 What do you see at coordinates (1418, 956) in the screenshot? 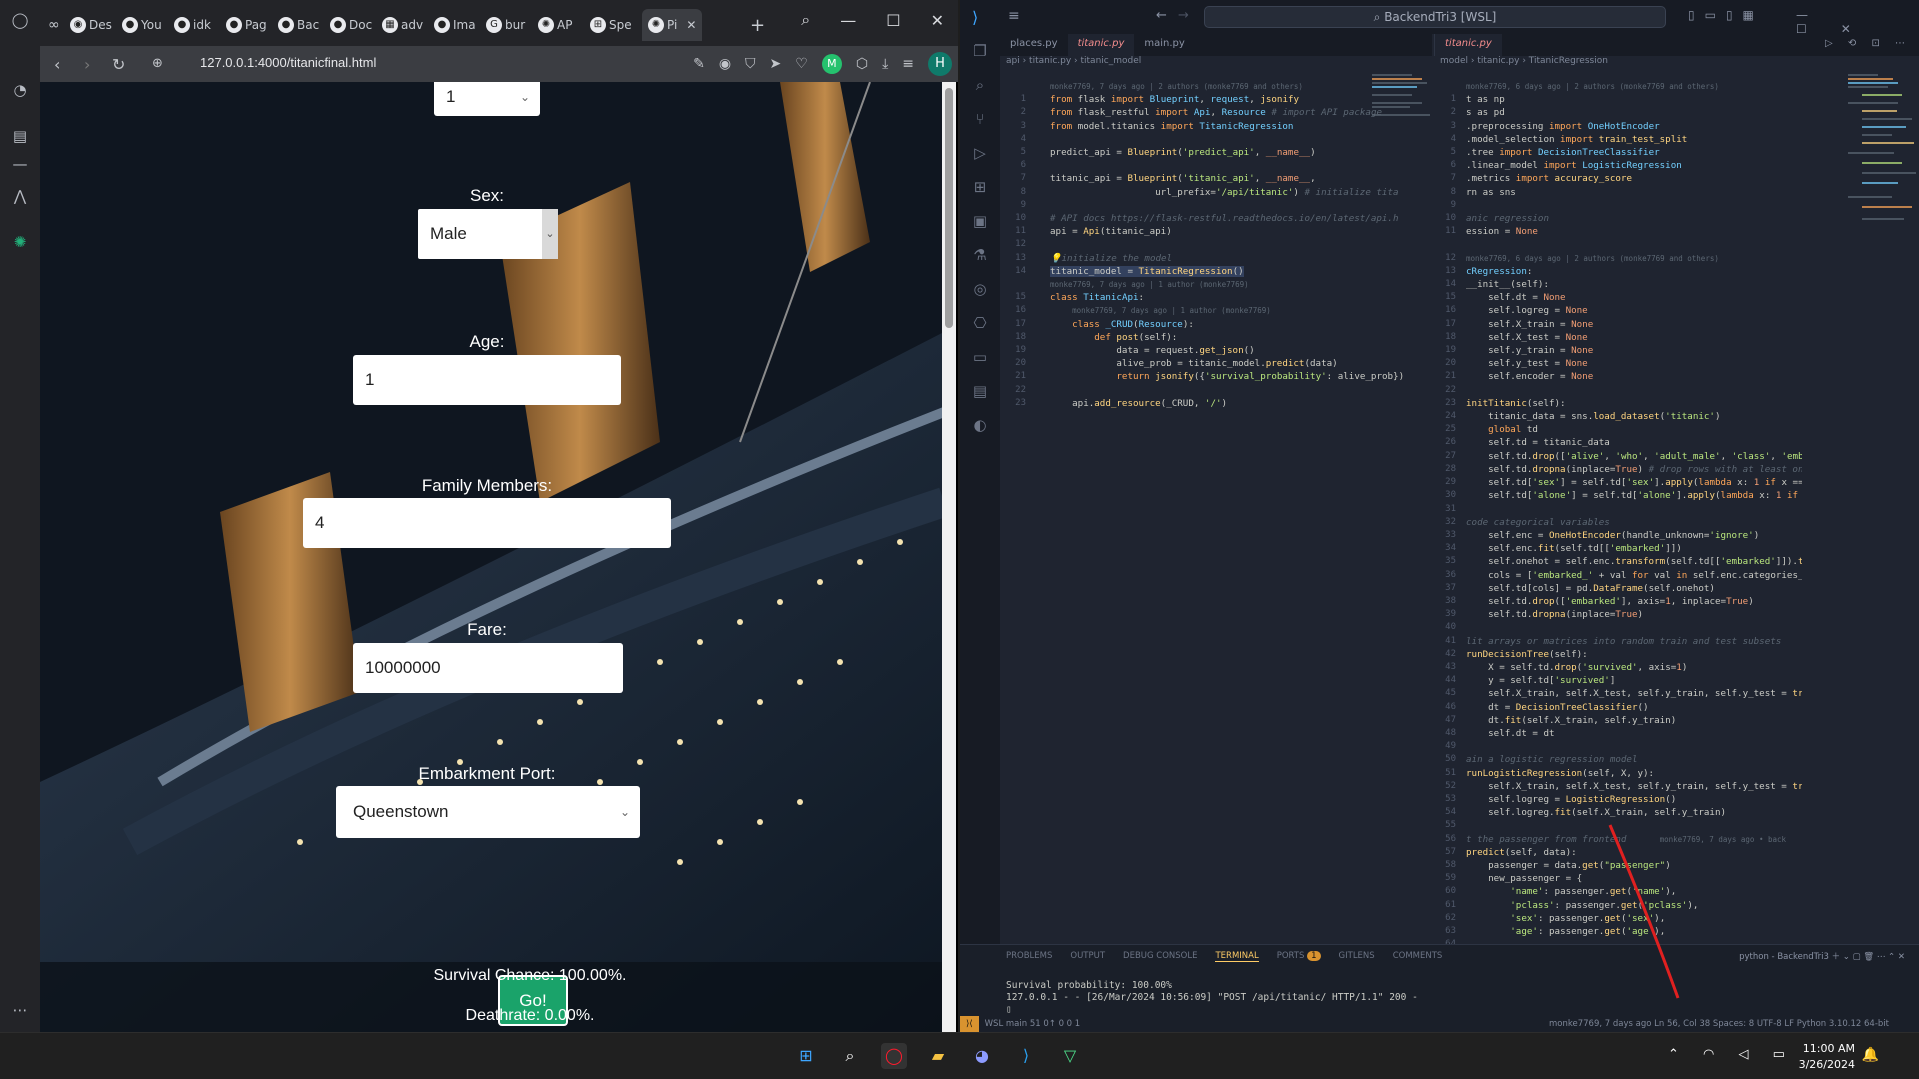
I see `tab-comments: COMMENTS` at bounding box center [1418, 956].